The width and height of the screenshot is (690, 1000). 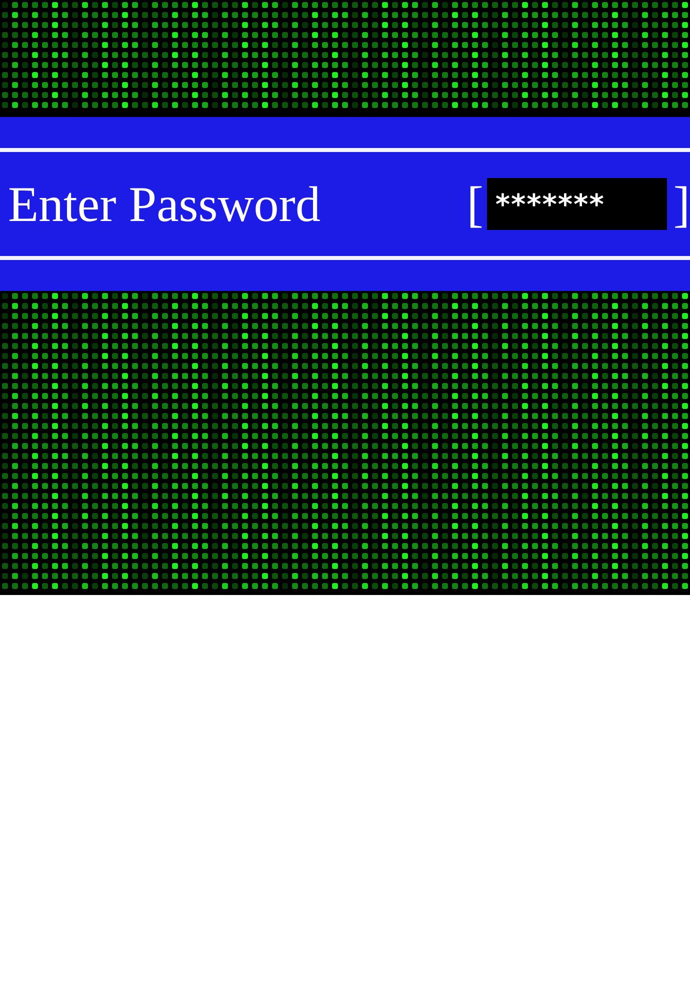 What do you see at coordinates (681, 204) in the screenshot?
I see `bracket: ]` at bounding box center [681, 204].